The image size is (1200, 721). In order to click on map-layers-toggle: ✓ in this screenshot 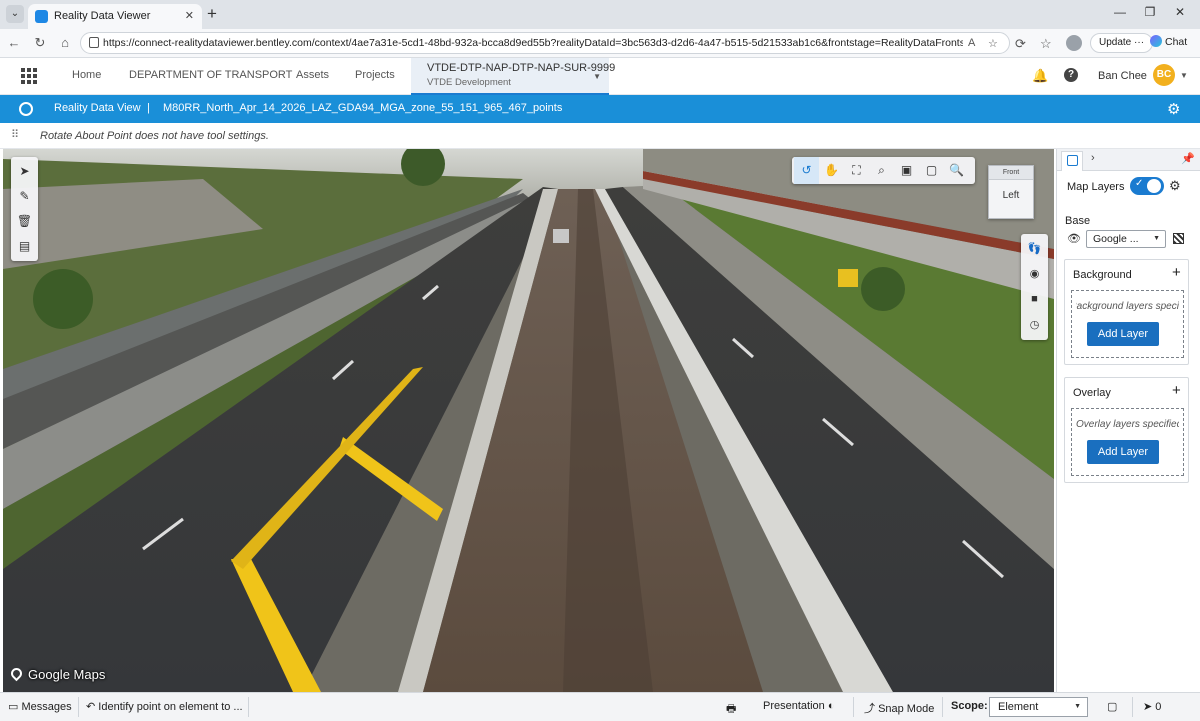, I will do `click(1147, 186)`.